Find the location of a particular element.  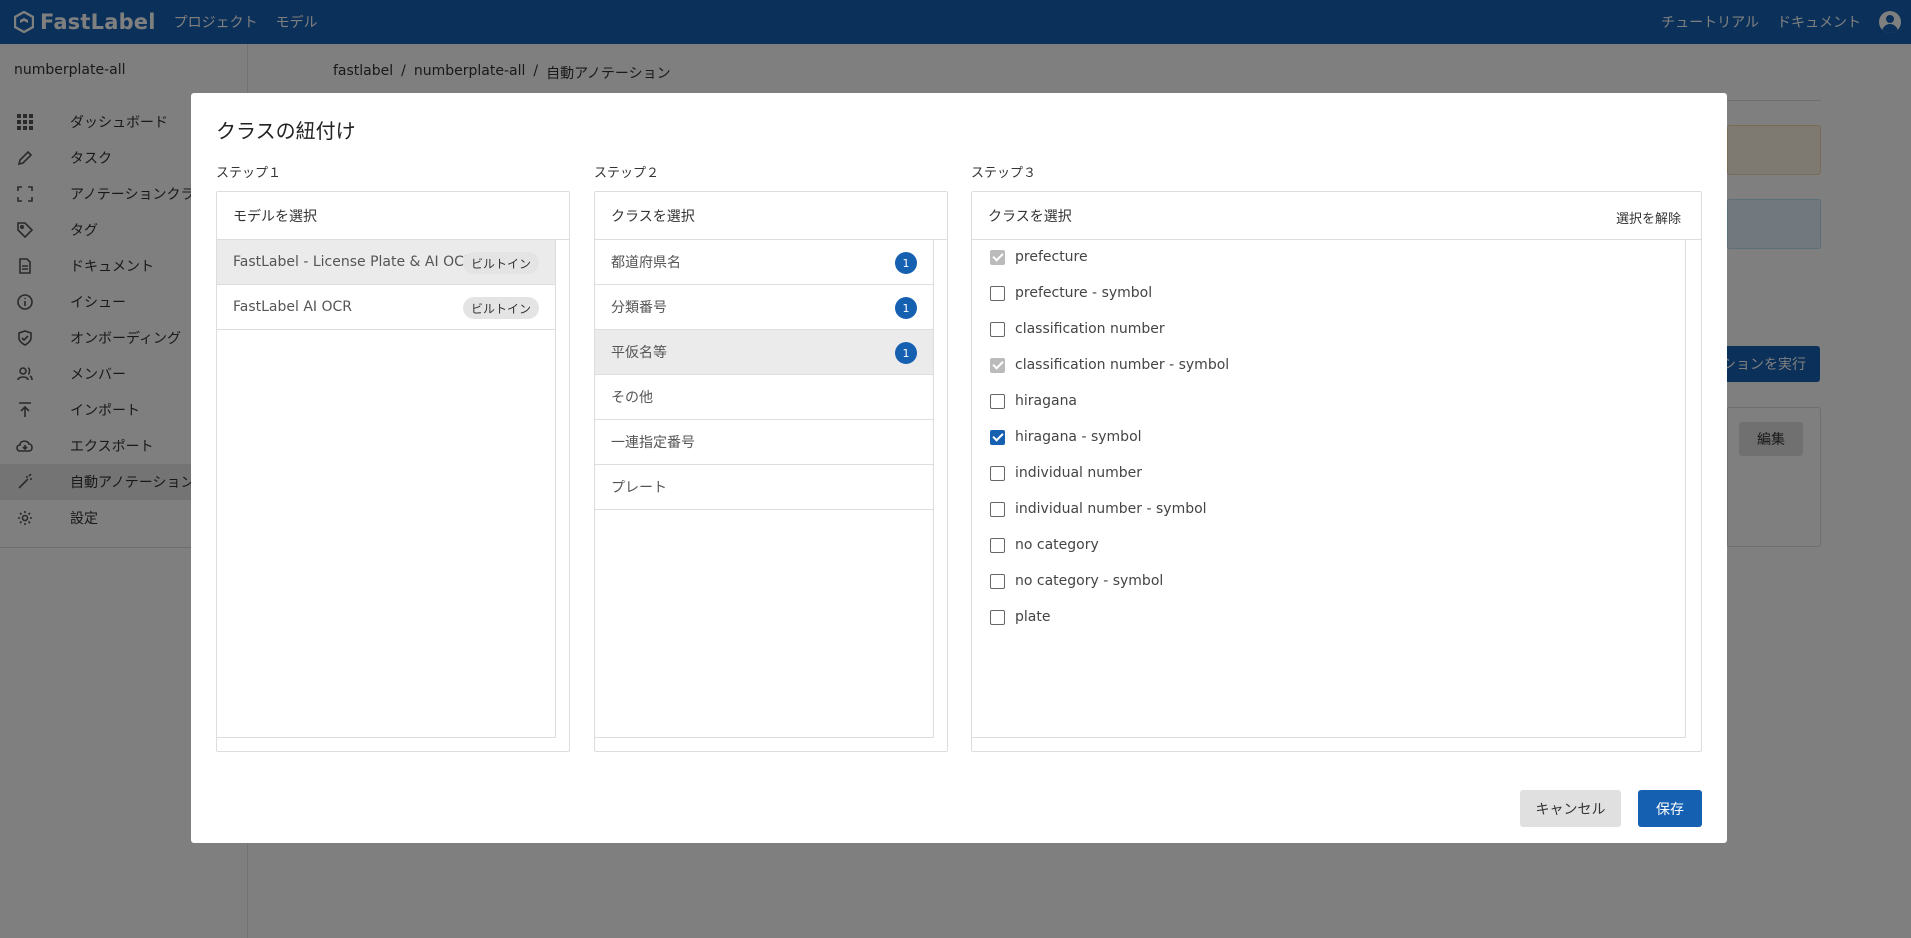

class-name: 都道府県名 is located at coordinates (646, 263).